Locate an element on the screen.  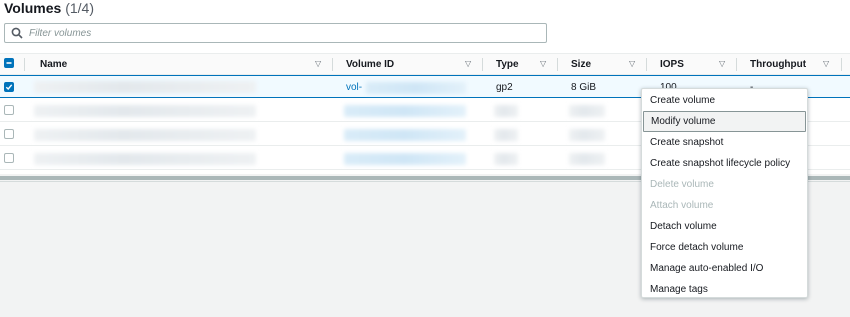
column-header-volume-id: Volume ID is located at coordinates (370, 64).